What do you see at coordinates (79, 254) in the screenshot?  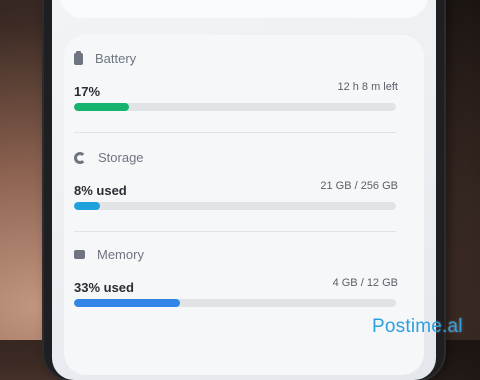 I see `memory-icon` at bounding box center [79, 254].